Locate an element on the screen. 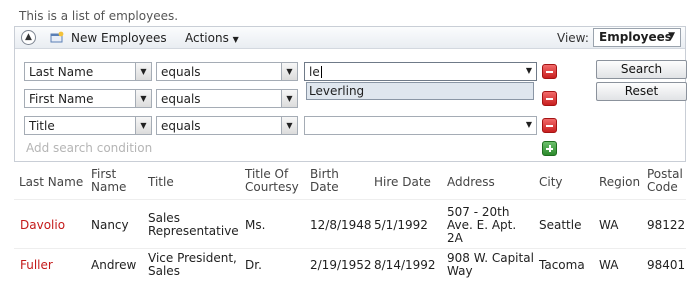  cell-postal-code: 98122 is located at coordinates (666, 225).